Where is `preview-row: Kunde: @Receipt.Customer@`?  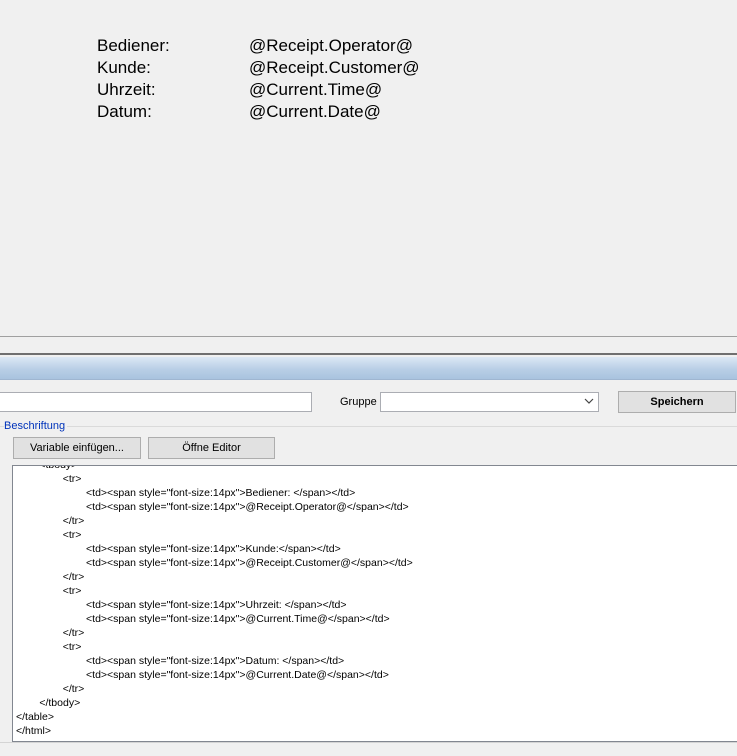
preview-row: Kunde: @Receipt.Customer@ is located at coordinates (258, 68).